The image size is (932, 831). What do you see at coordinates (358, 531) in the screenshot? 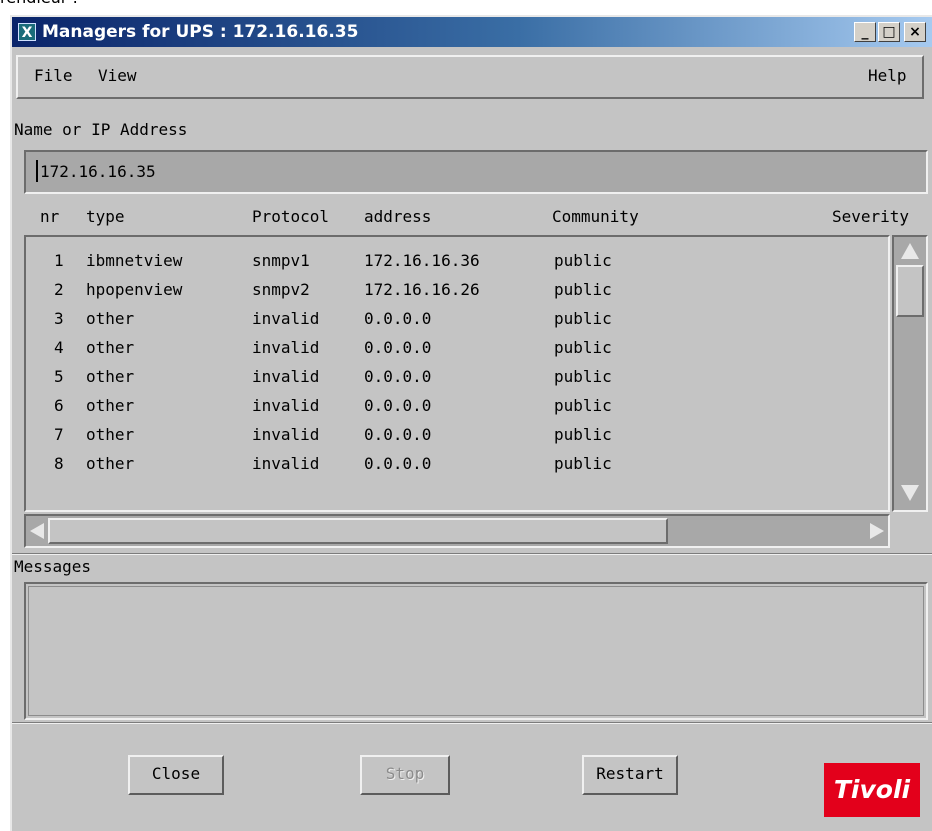
I see `horizontal-scroll-thumb` at bounding box center [358, 531].